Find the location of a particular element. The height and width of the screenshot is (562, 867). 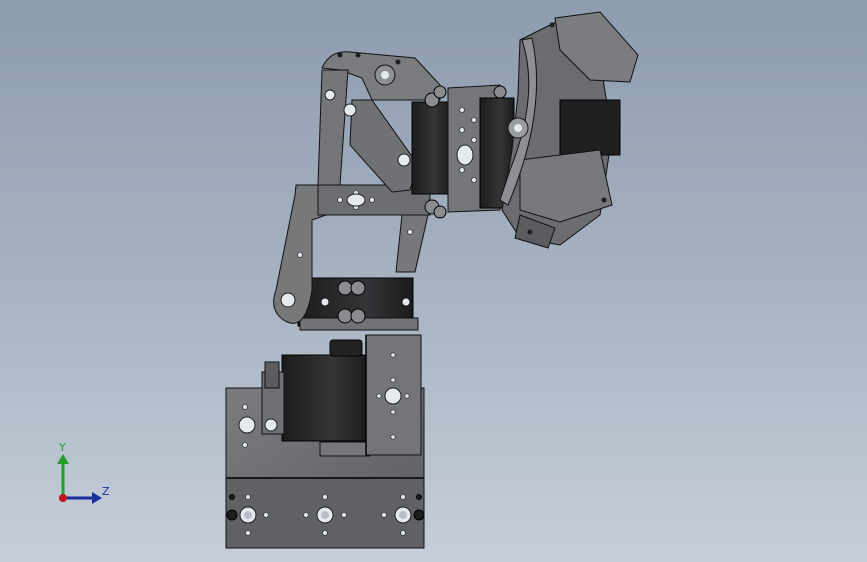

gripper is located at coordinates (569, 130).